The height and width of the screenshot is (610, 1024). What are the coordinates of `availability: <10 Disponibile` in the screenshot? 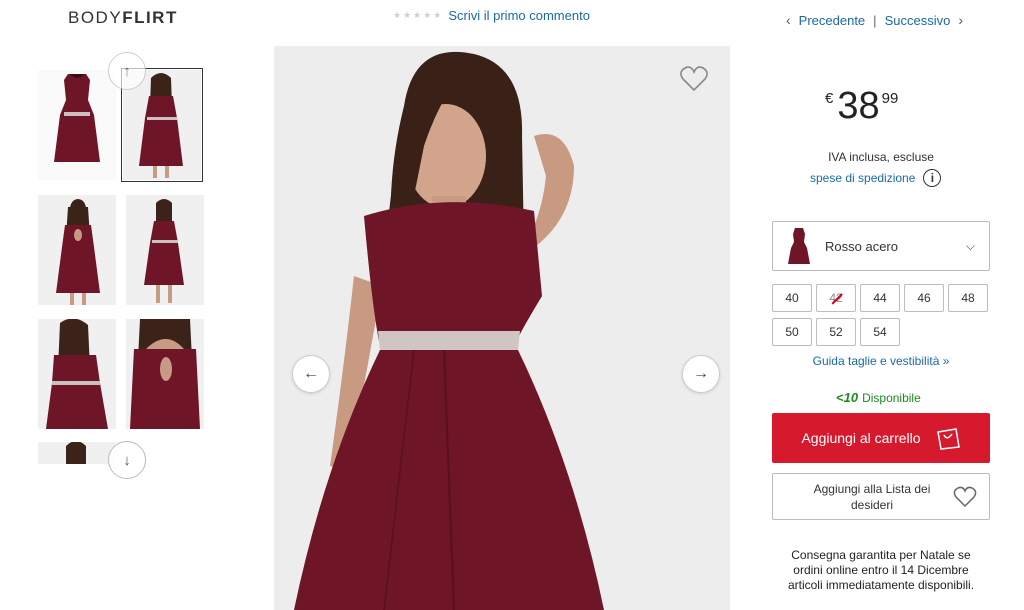 It's located at (878, 397).